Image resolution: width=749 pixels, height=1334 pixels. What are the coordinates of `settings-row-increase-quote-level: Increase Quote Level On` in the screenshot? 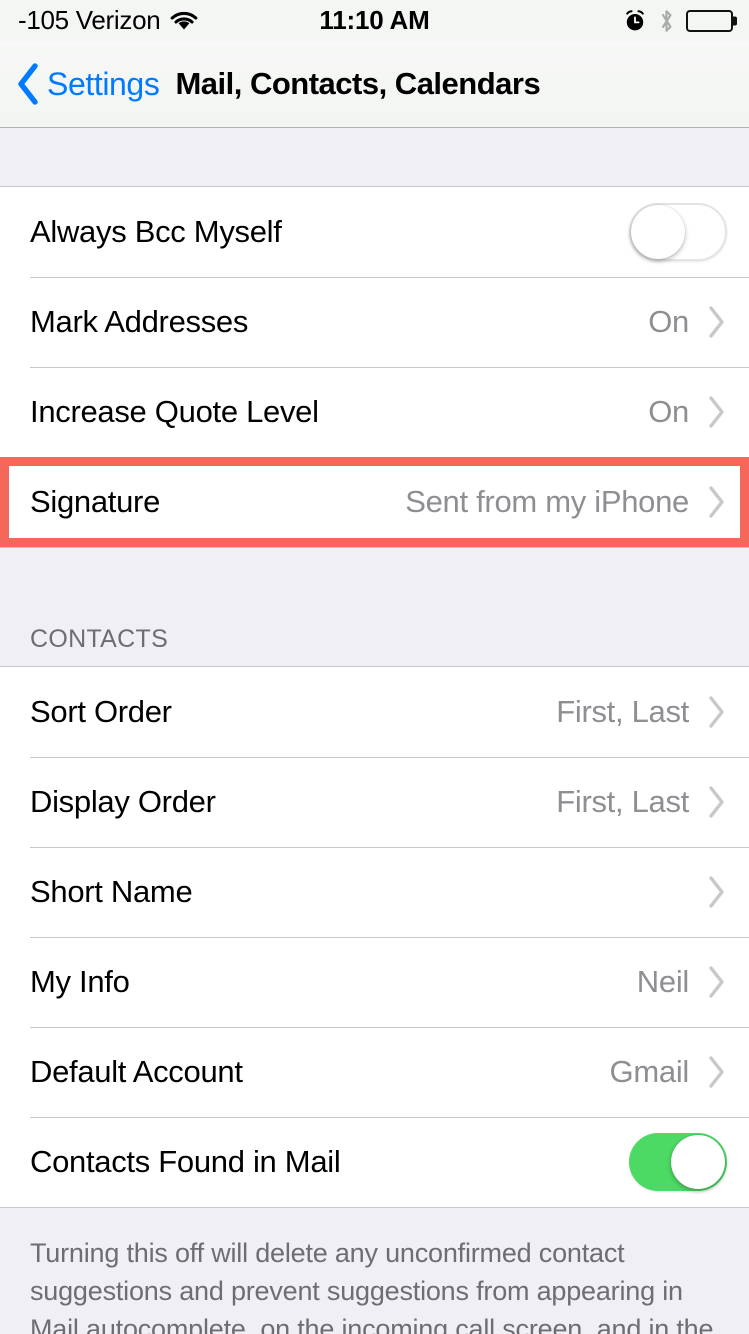 It's located at (374, 412).